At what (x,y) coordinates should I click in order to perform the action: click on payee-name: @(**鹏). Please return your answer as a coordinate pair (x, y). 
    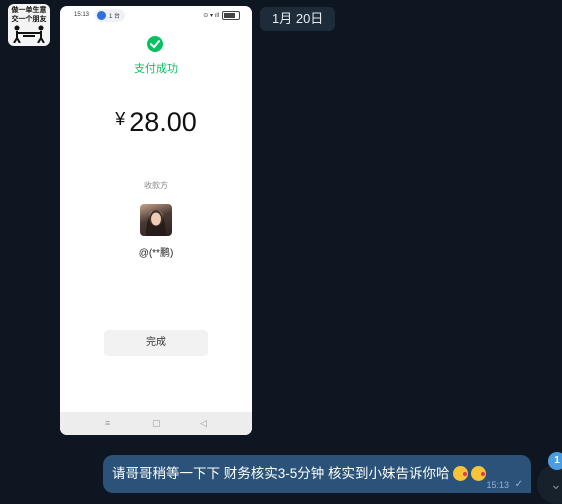
    Looking at the image, I should click on (156, 253).